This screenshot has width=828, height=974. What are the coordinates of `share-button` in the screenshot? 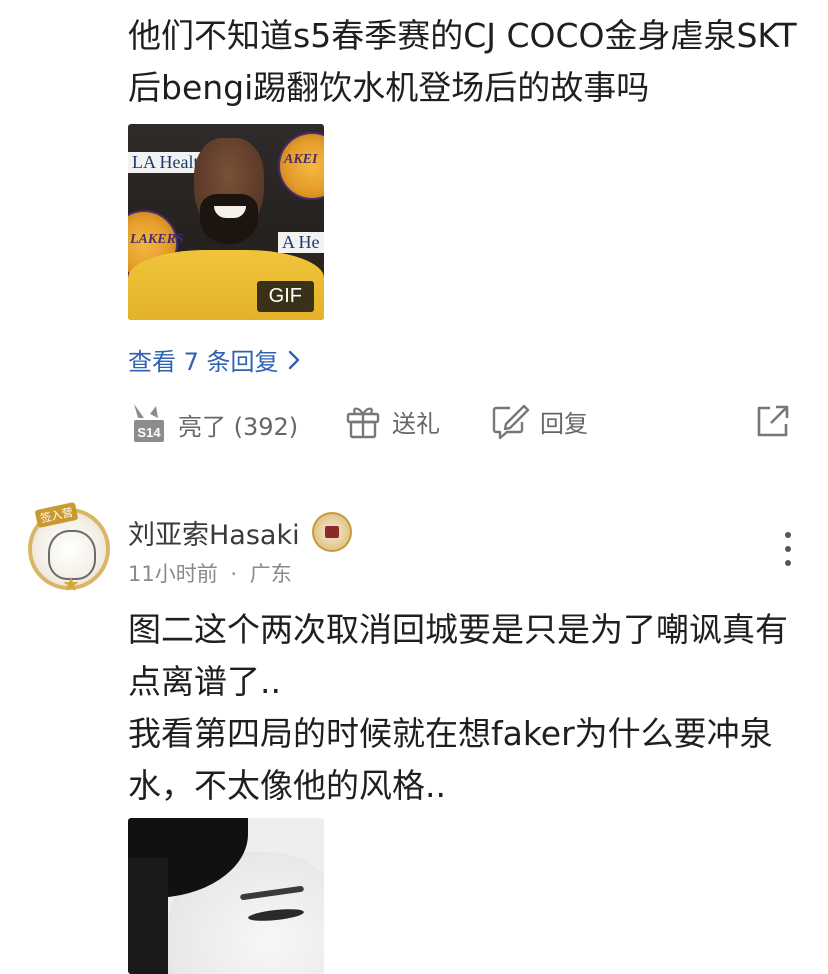 It's located at (773, 421).